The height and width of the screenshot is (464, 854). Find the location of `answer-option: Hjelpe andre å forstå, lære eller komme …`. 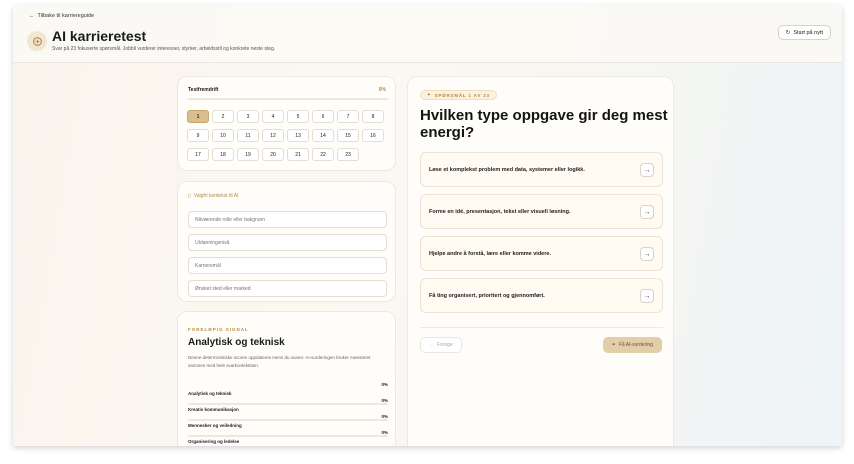

answer-option: Hjelpe andre å forstå, lære eller komme … is located at coordinates (541, 253).